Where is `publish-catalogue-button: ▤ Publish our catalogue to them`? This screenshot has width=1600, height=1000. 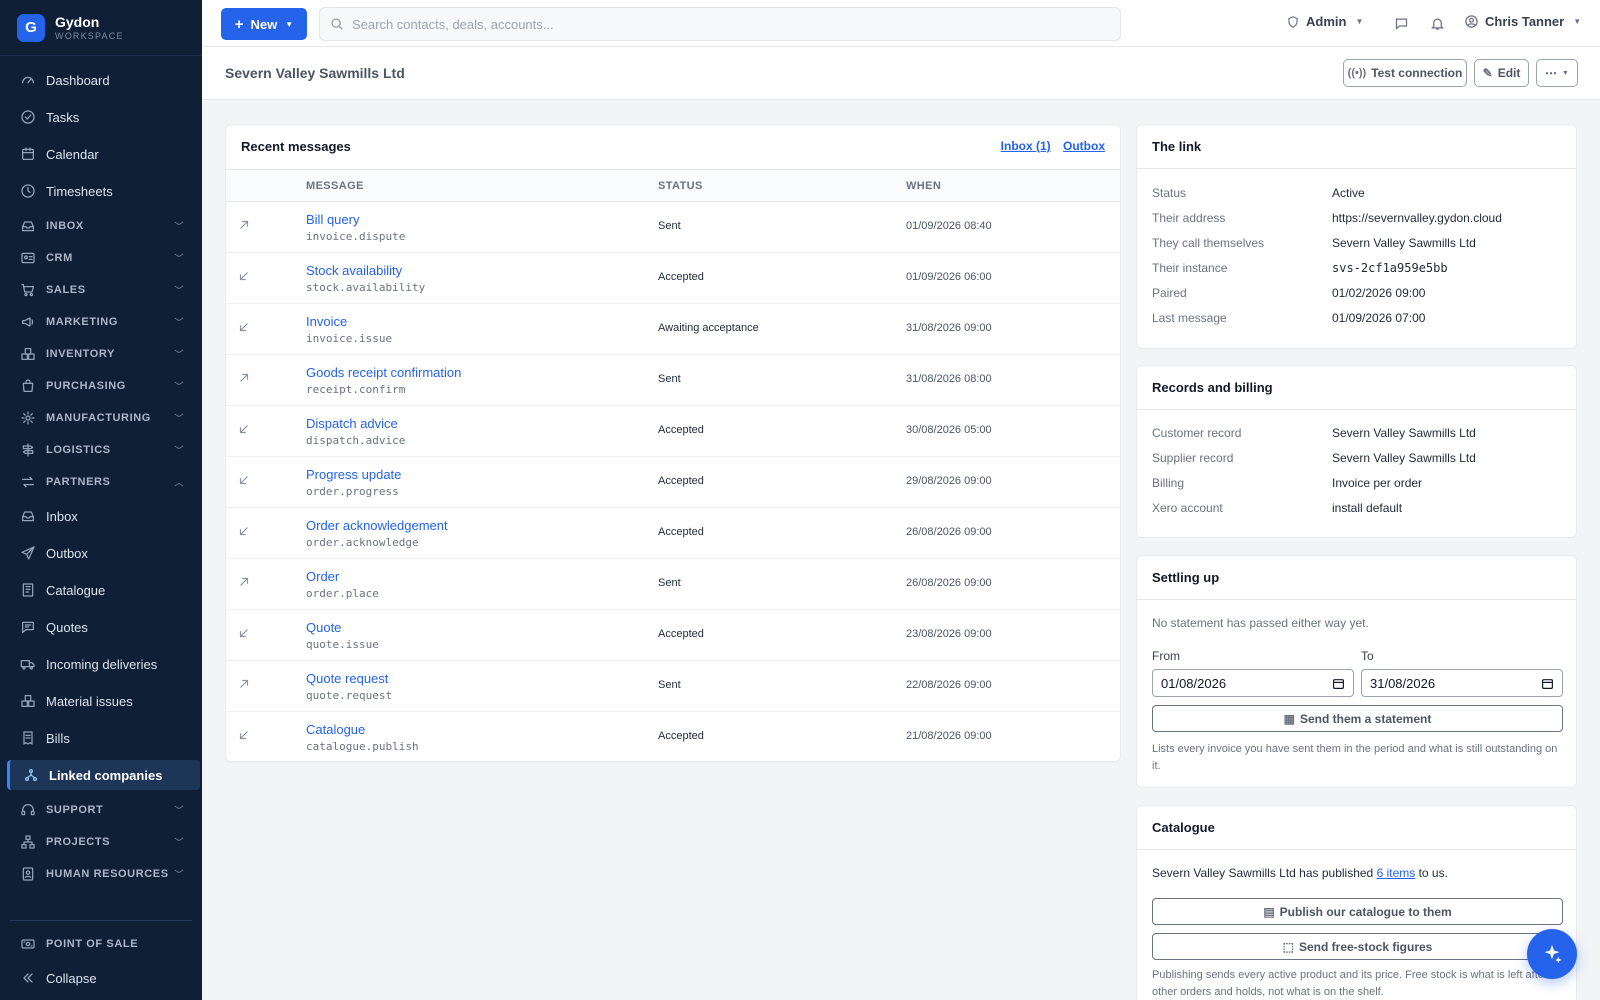 publish-catalogue-button: ▤ Publish our catalogue to them is located at coordinates (1357, 911).